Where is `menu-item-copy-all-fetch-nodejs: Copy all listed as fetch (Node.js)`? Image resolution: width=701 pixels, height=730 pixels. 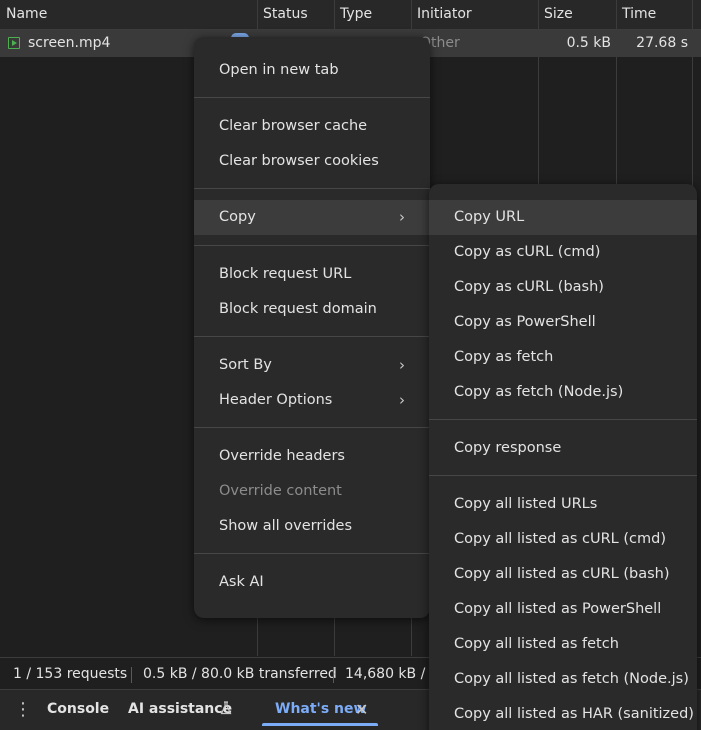
menu-item-copy-all-fetch-nodejs: Copy all listed as fetch (Node.js) is located at coordinates (563, 679).